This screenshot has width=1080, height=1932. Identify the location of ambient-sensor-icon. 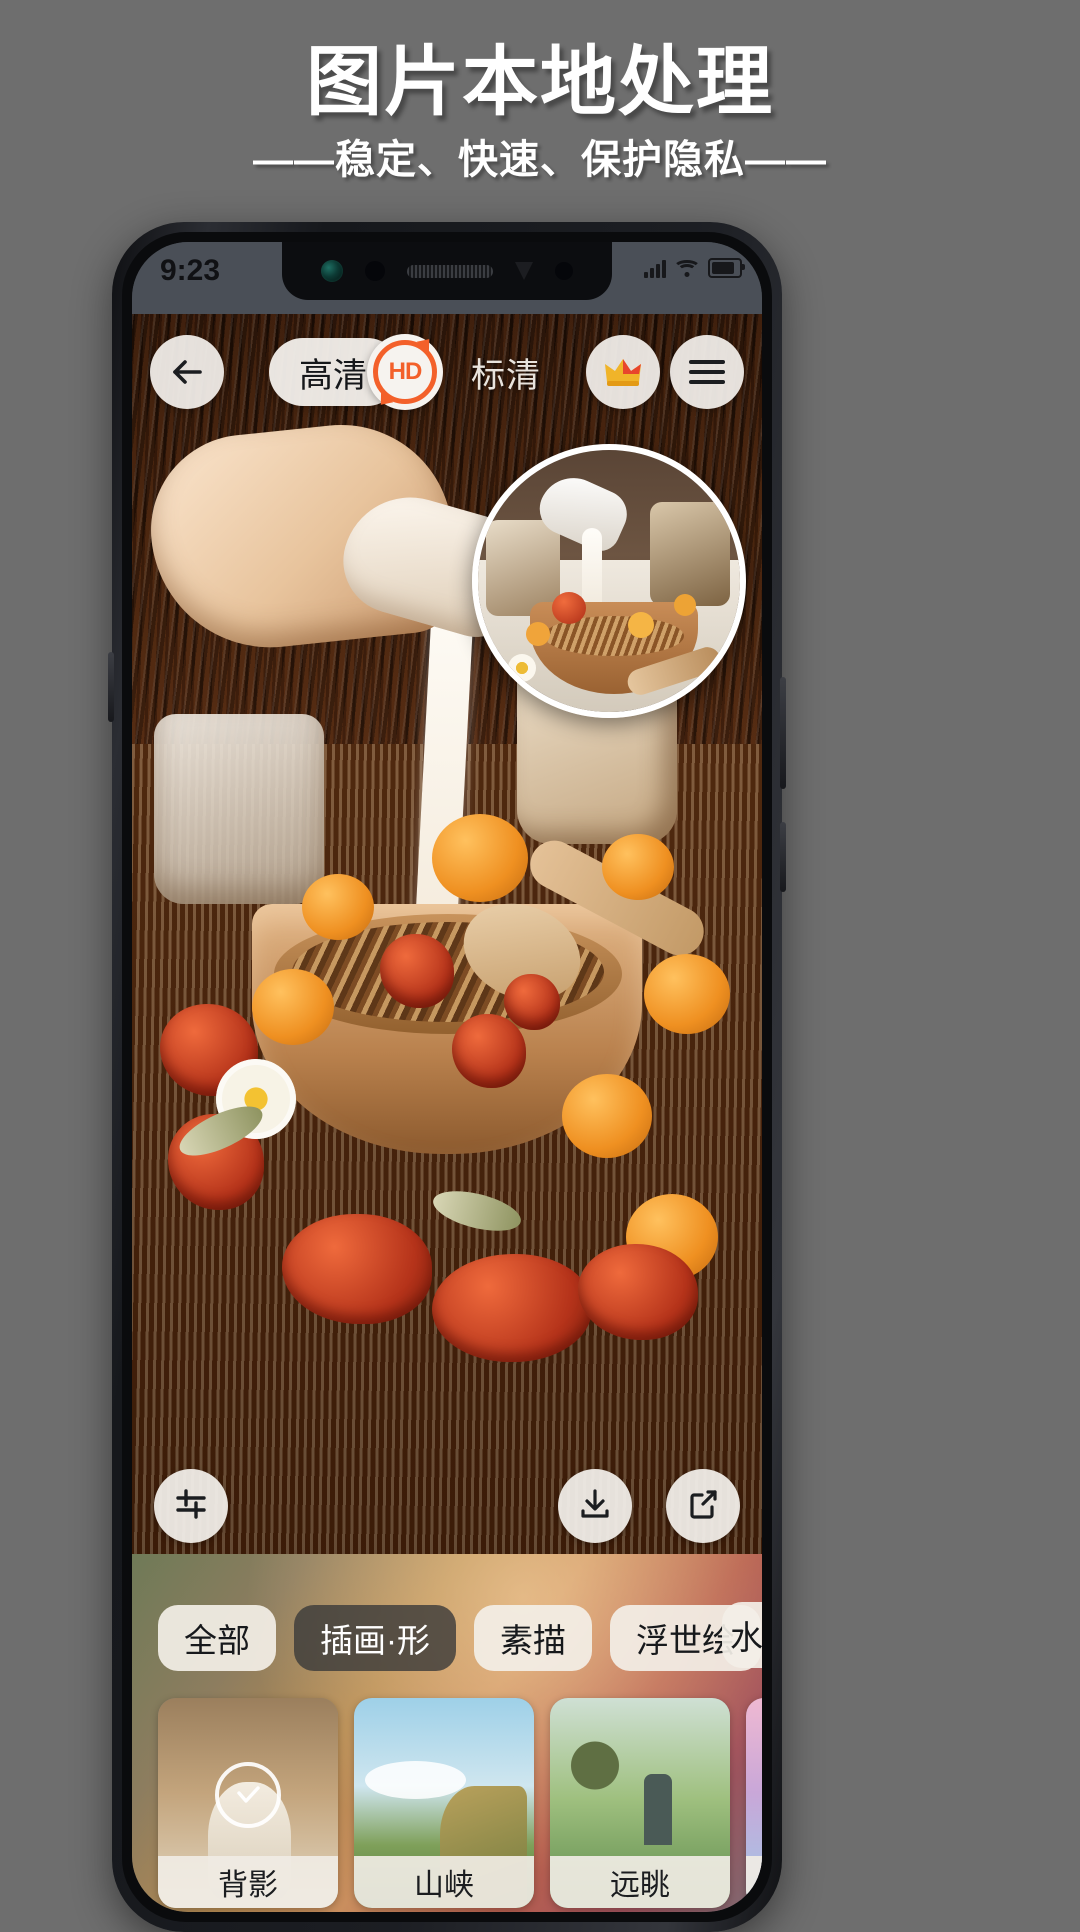
(564, 271).